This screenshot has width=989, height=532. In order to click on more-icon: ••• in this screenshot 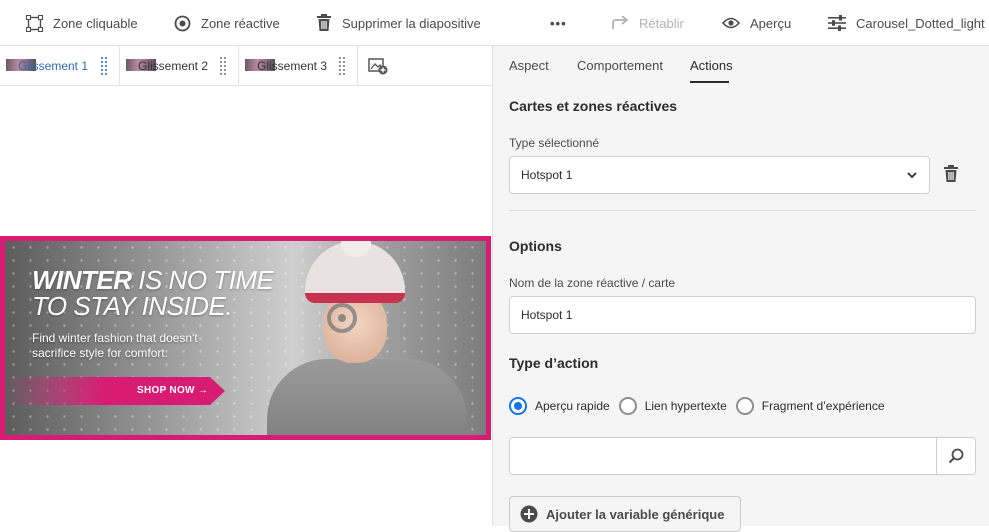, I will do `click(558, 23)`.